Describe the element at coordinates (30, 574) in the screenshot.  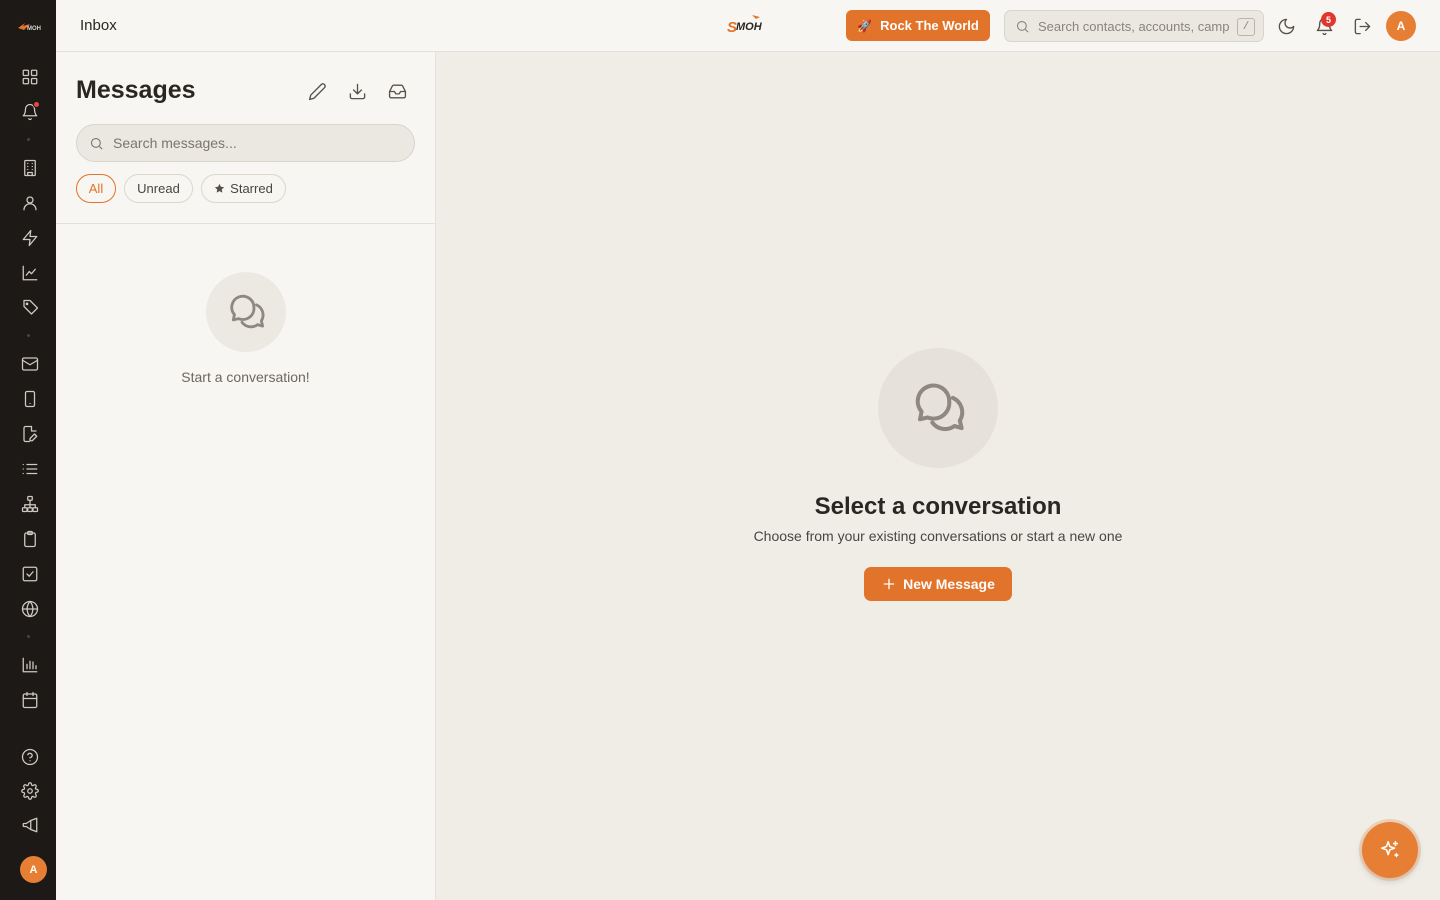
I see `checkbox-icon` at that location.